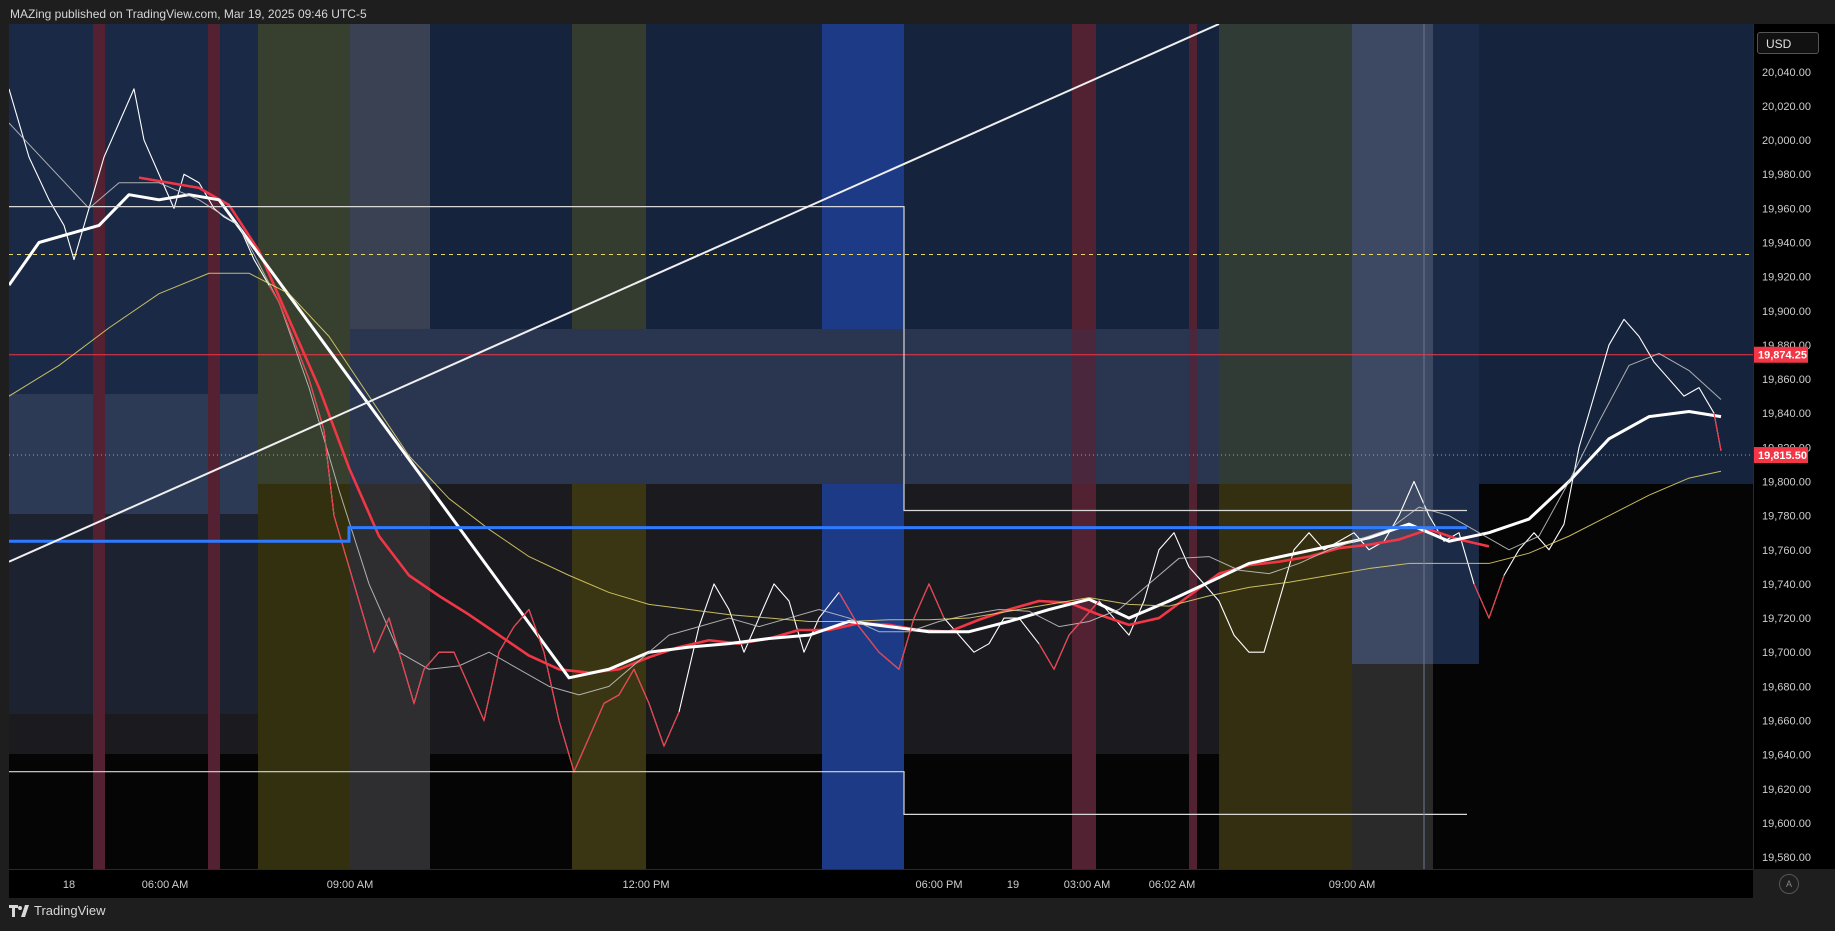 The height and width of the screenshot is (931, 1835). Describe the element at coordinates (645, 885) in the screenshot. I see `time-tick-label: 12:00 PM` at that location.